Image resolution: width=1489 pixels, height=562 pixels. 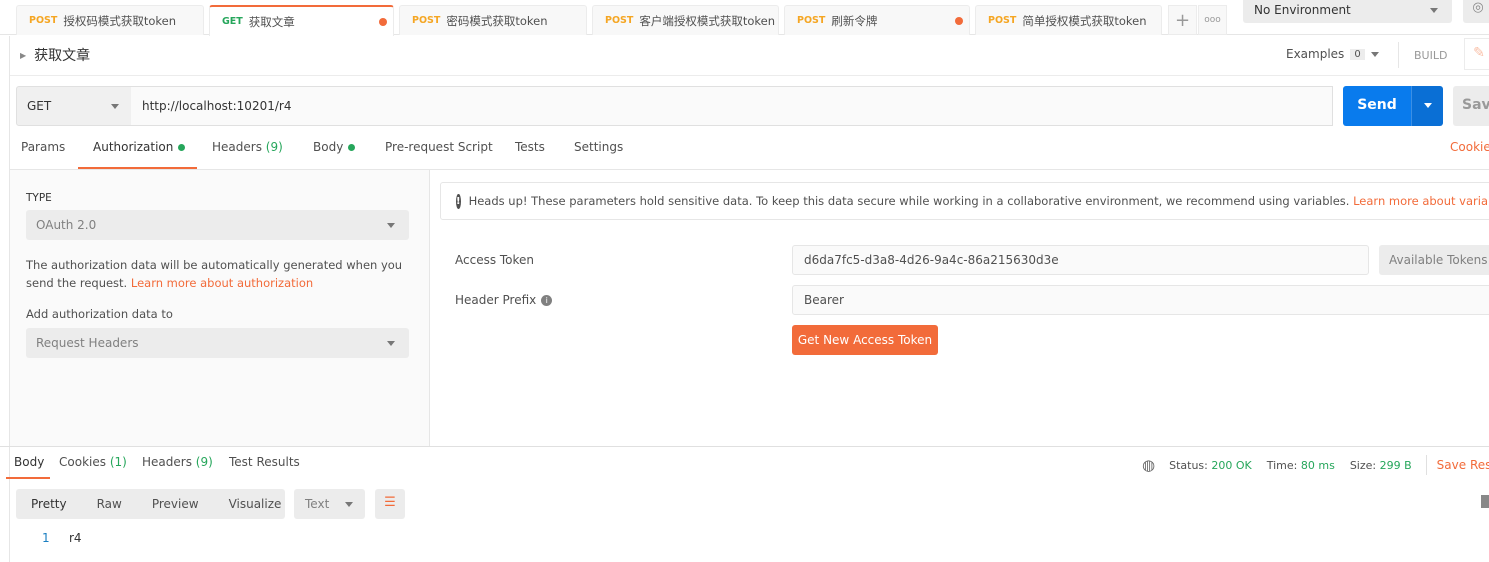 What do you see at coordinates (177, 462) in the screenshot?
I see `response-tab-headers: Headers (9)` at bounding box center [177, 462].